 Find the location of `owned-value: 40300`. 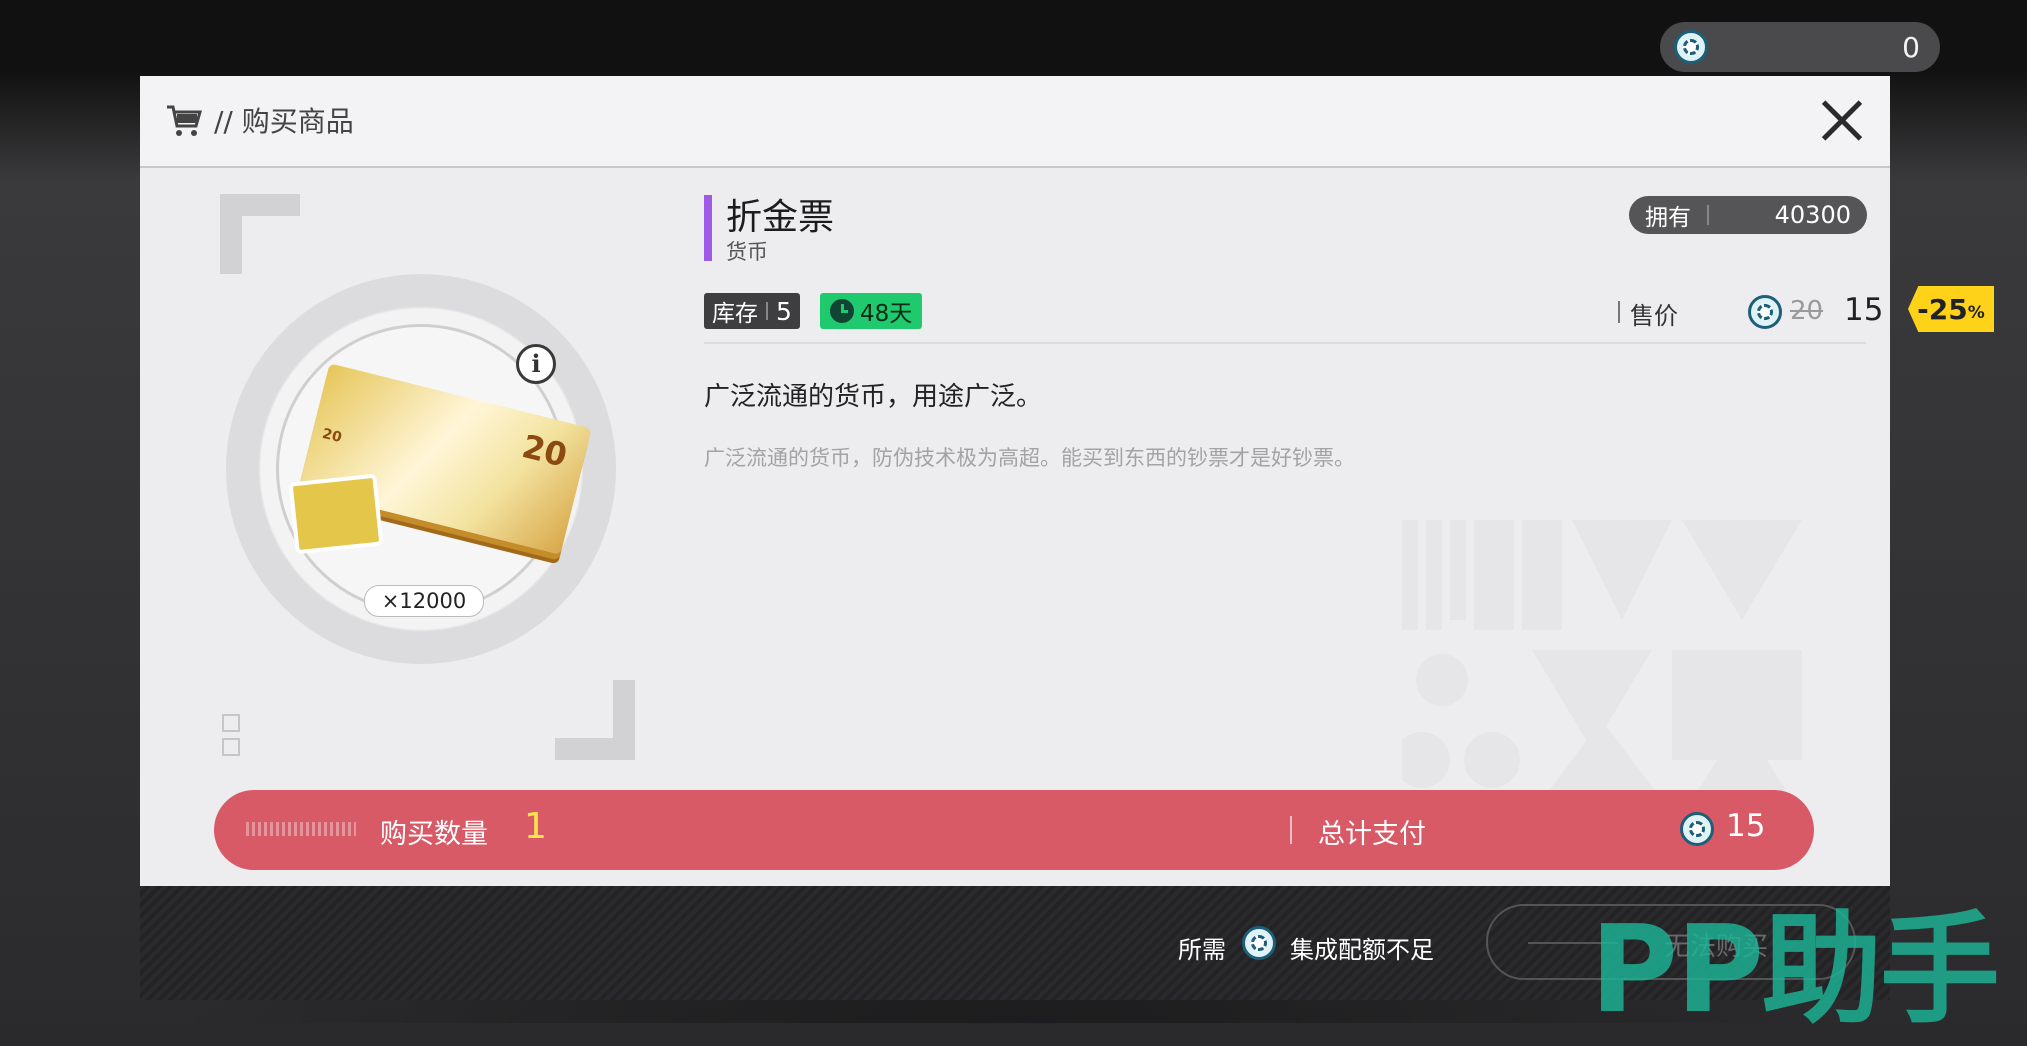

owned-value: 40300 is located at coordinates (1812, 215).